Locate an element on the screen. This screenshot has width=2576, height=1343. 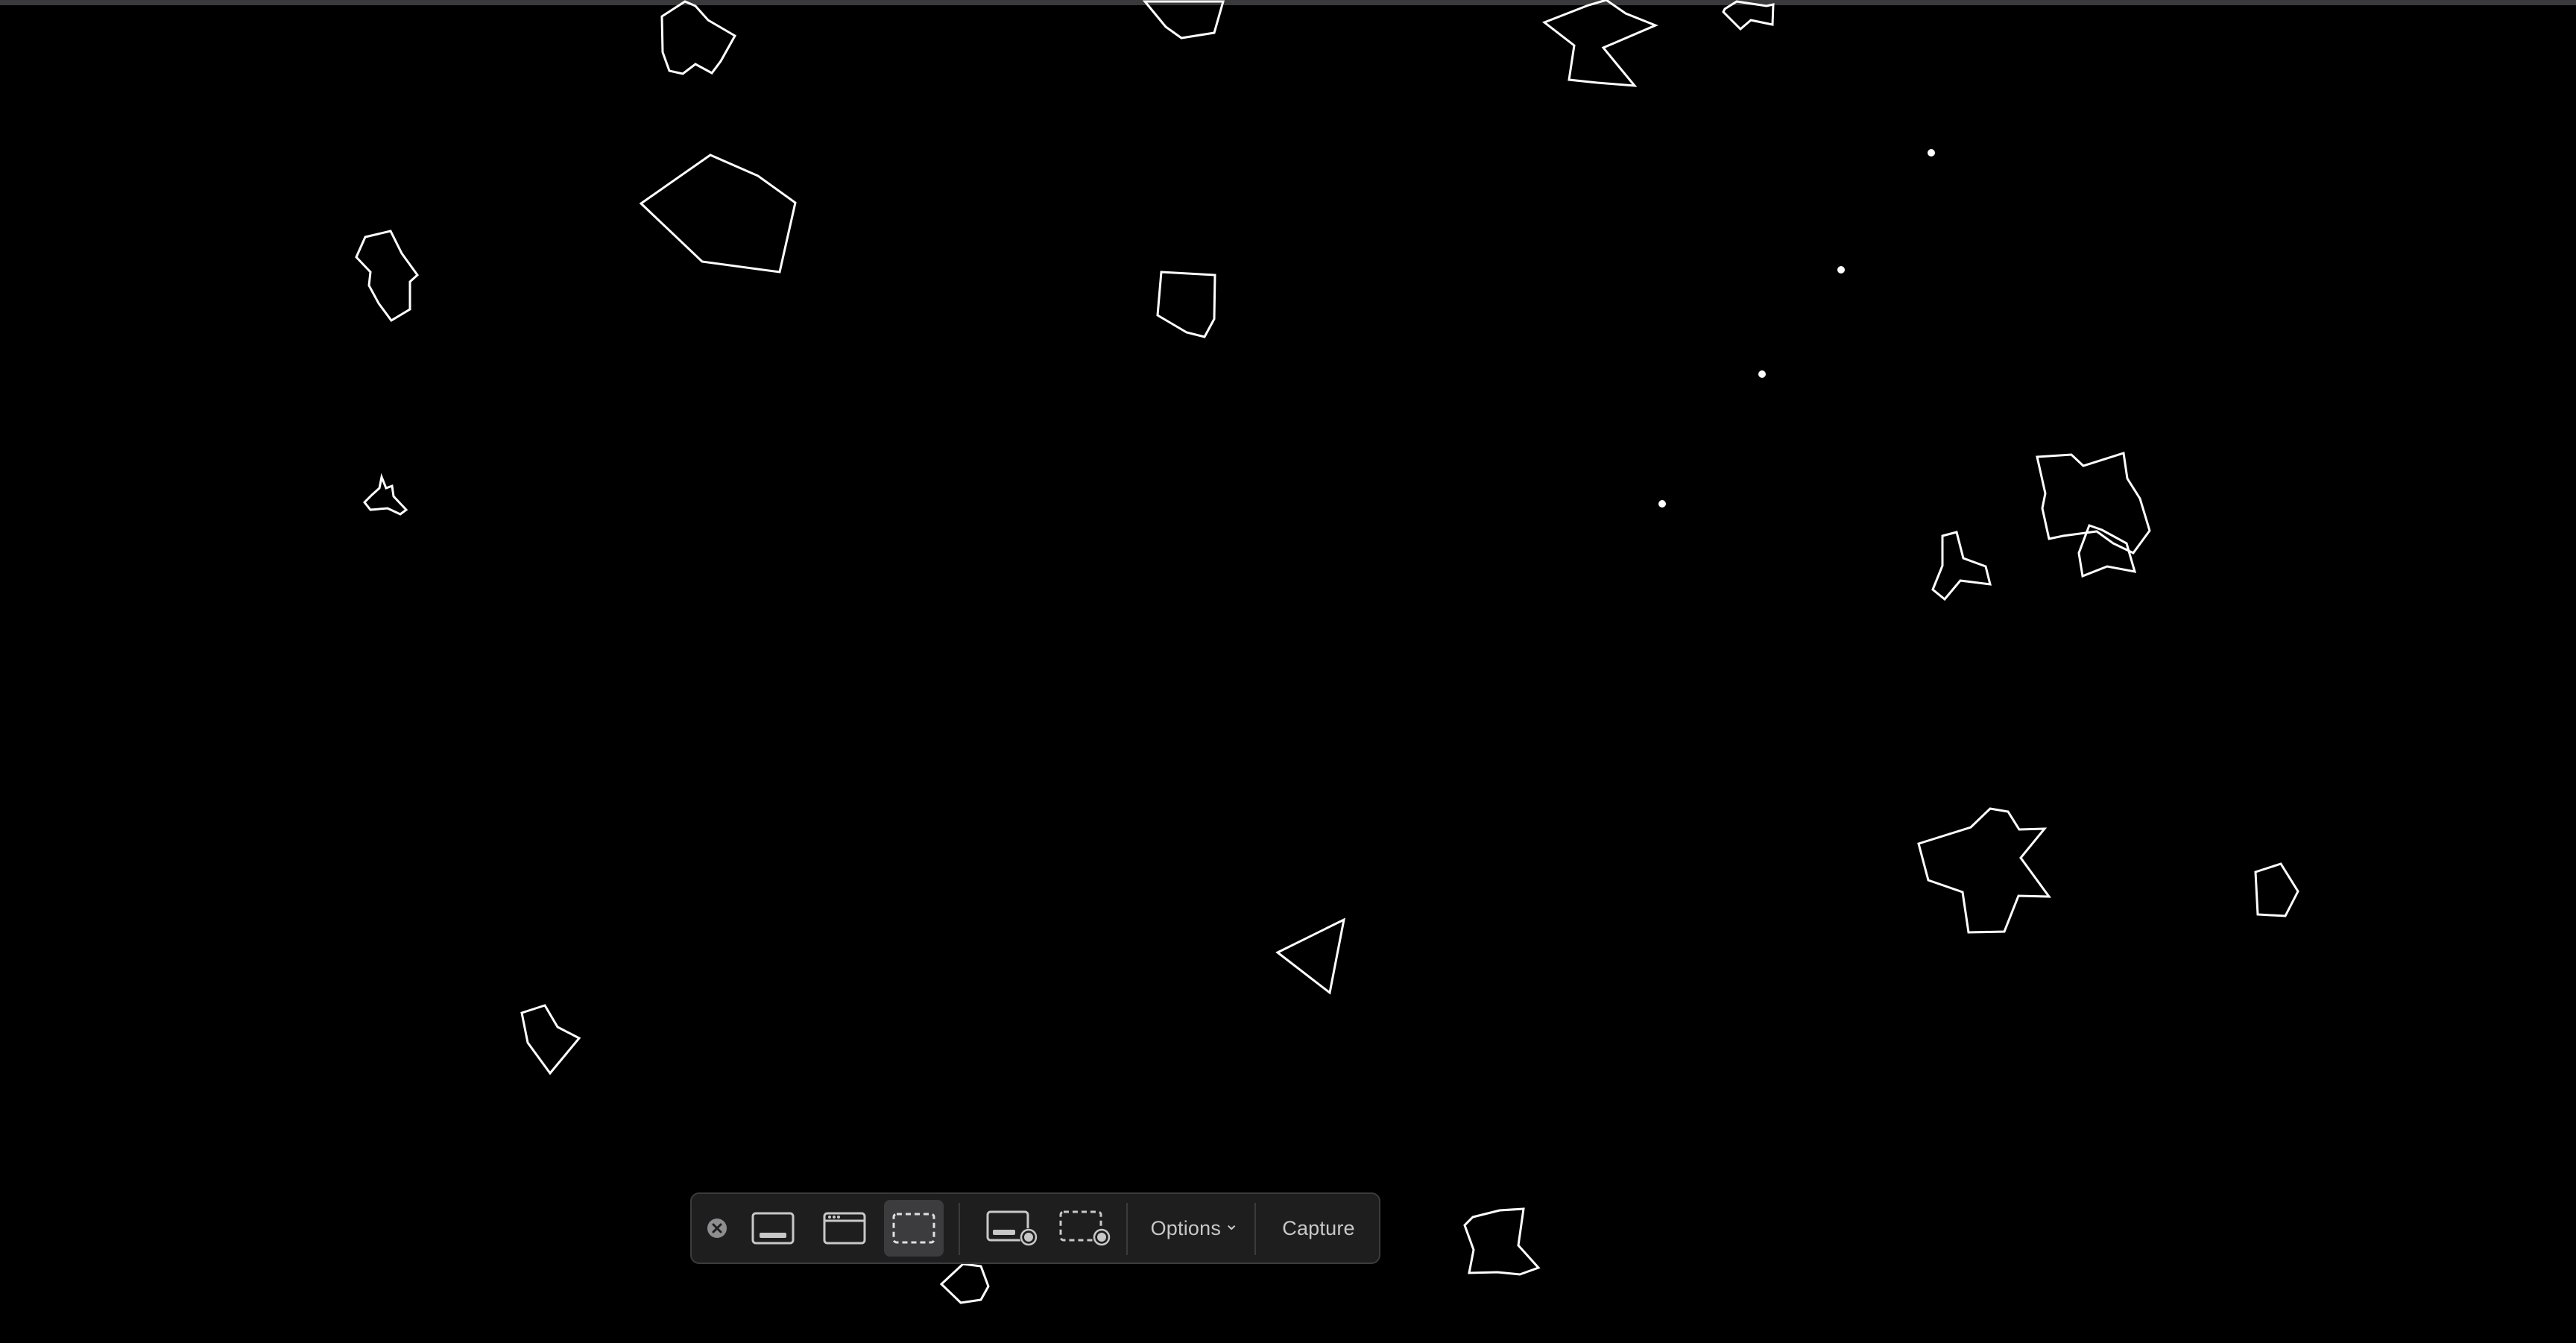
close-circle-icon is located at coordinates (717, 1228).